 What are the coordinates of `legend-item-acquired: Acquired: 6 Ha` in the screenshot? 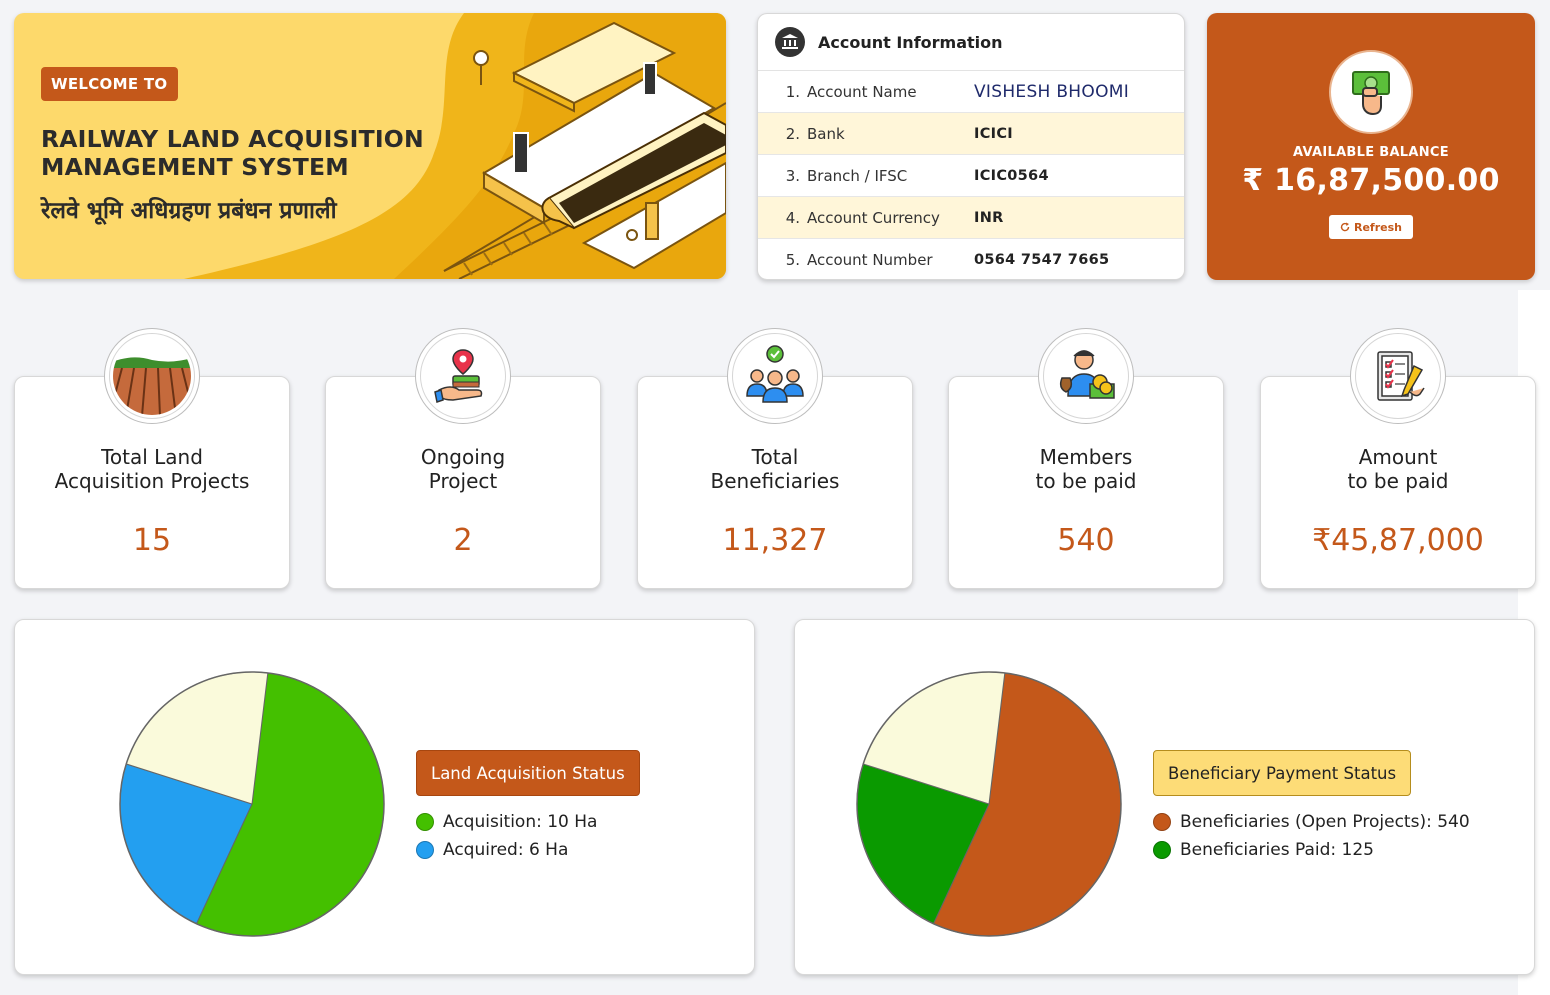 It's located at (506, 850).